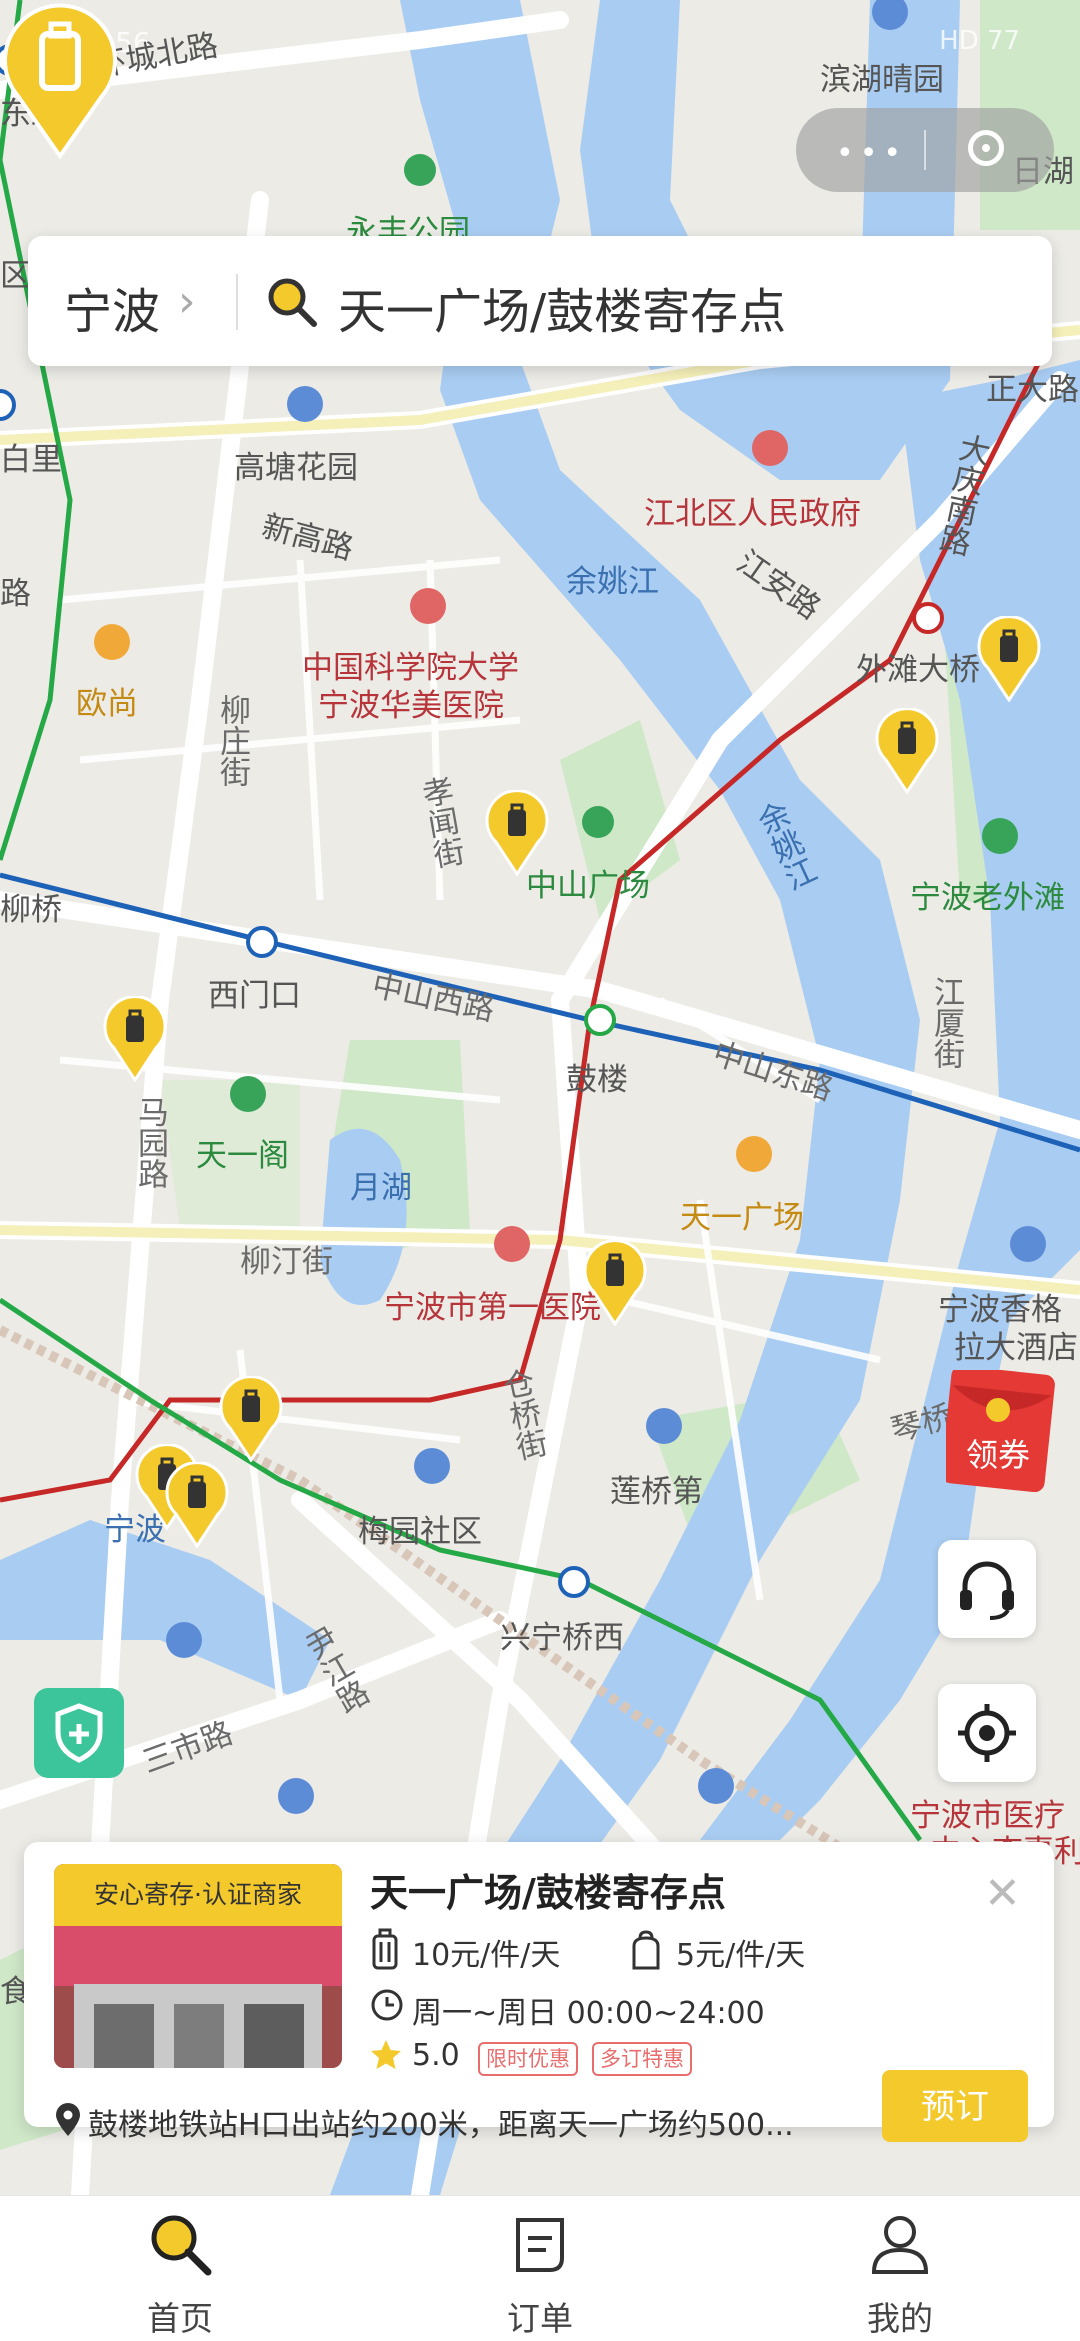  Describe the element at coordinates (588, 2013) in the screenshot. I see `opening-hours: 周一~周日 00:00~24:00` at that location.